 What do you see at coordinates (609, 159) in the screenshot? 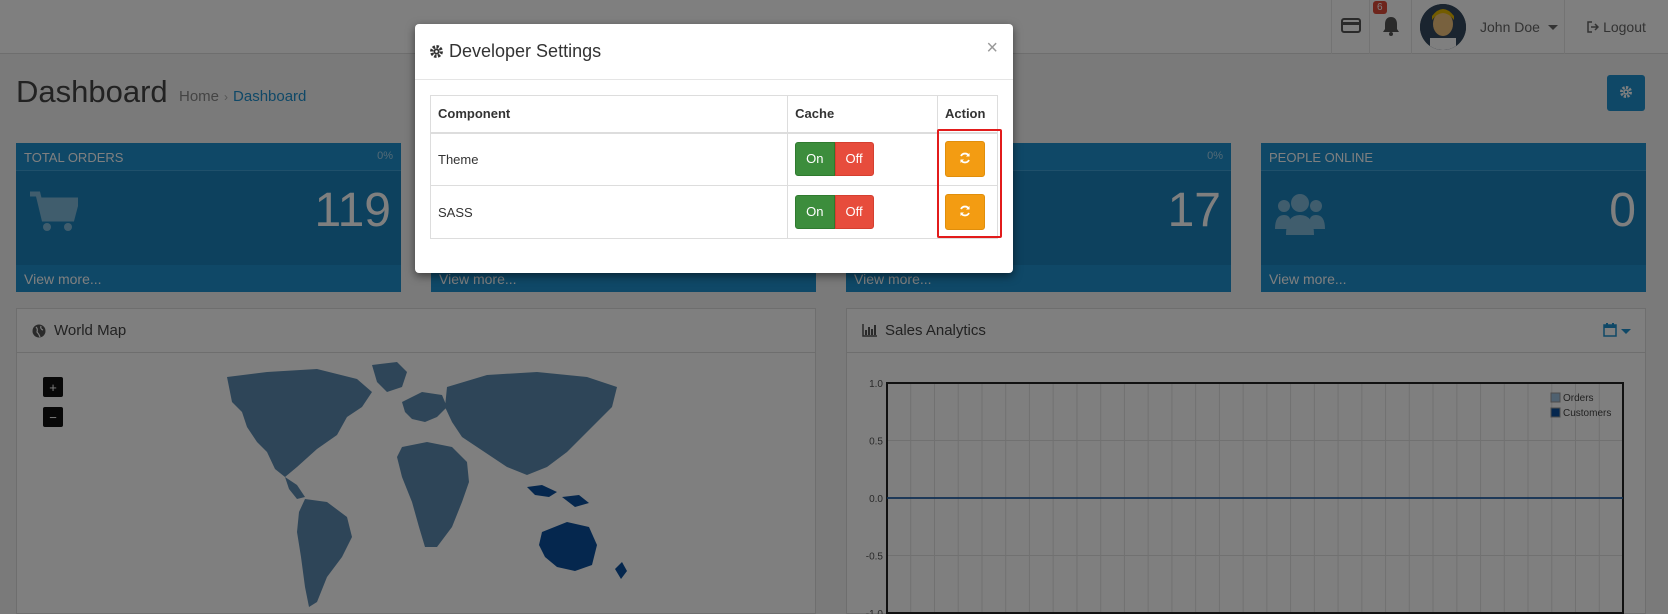
I see `component-name: Theme` at bounding box center [609, 159].